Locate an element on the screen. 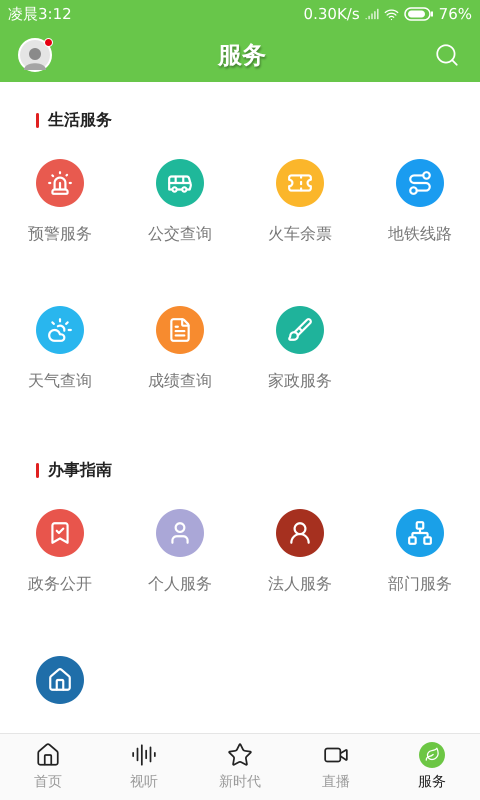 The height and width of the screenshot is (800, 480). service-label: 地铁线路 is located at coordinates (420, 234).